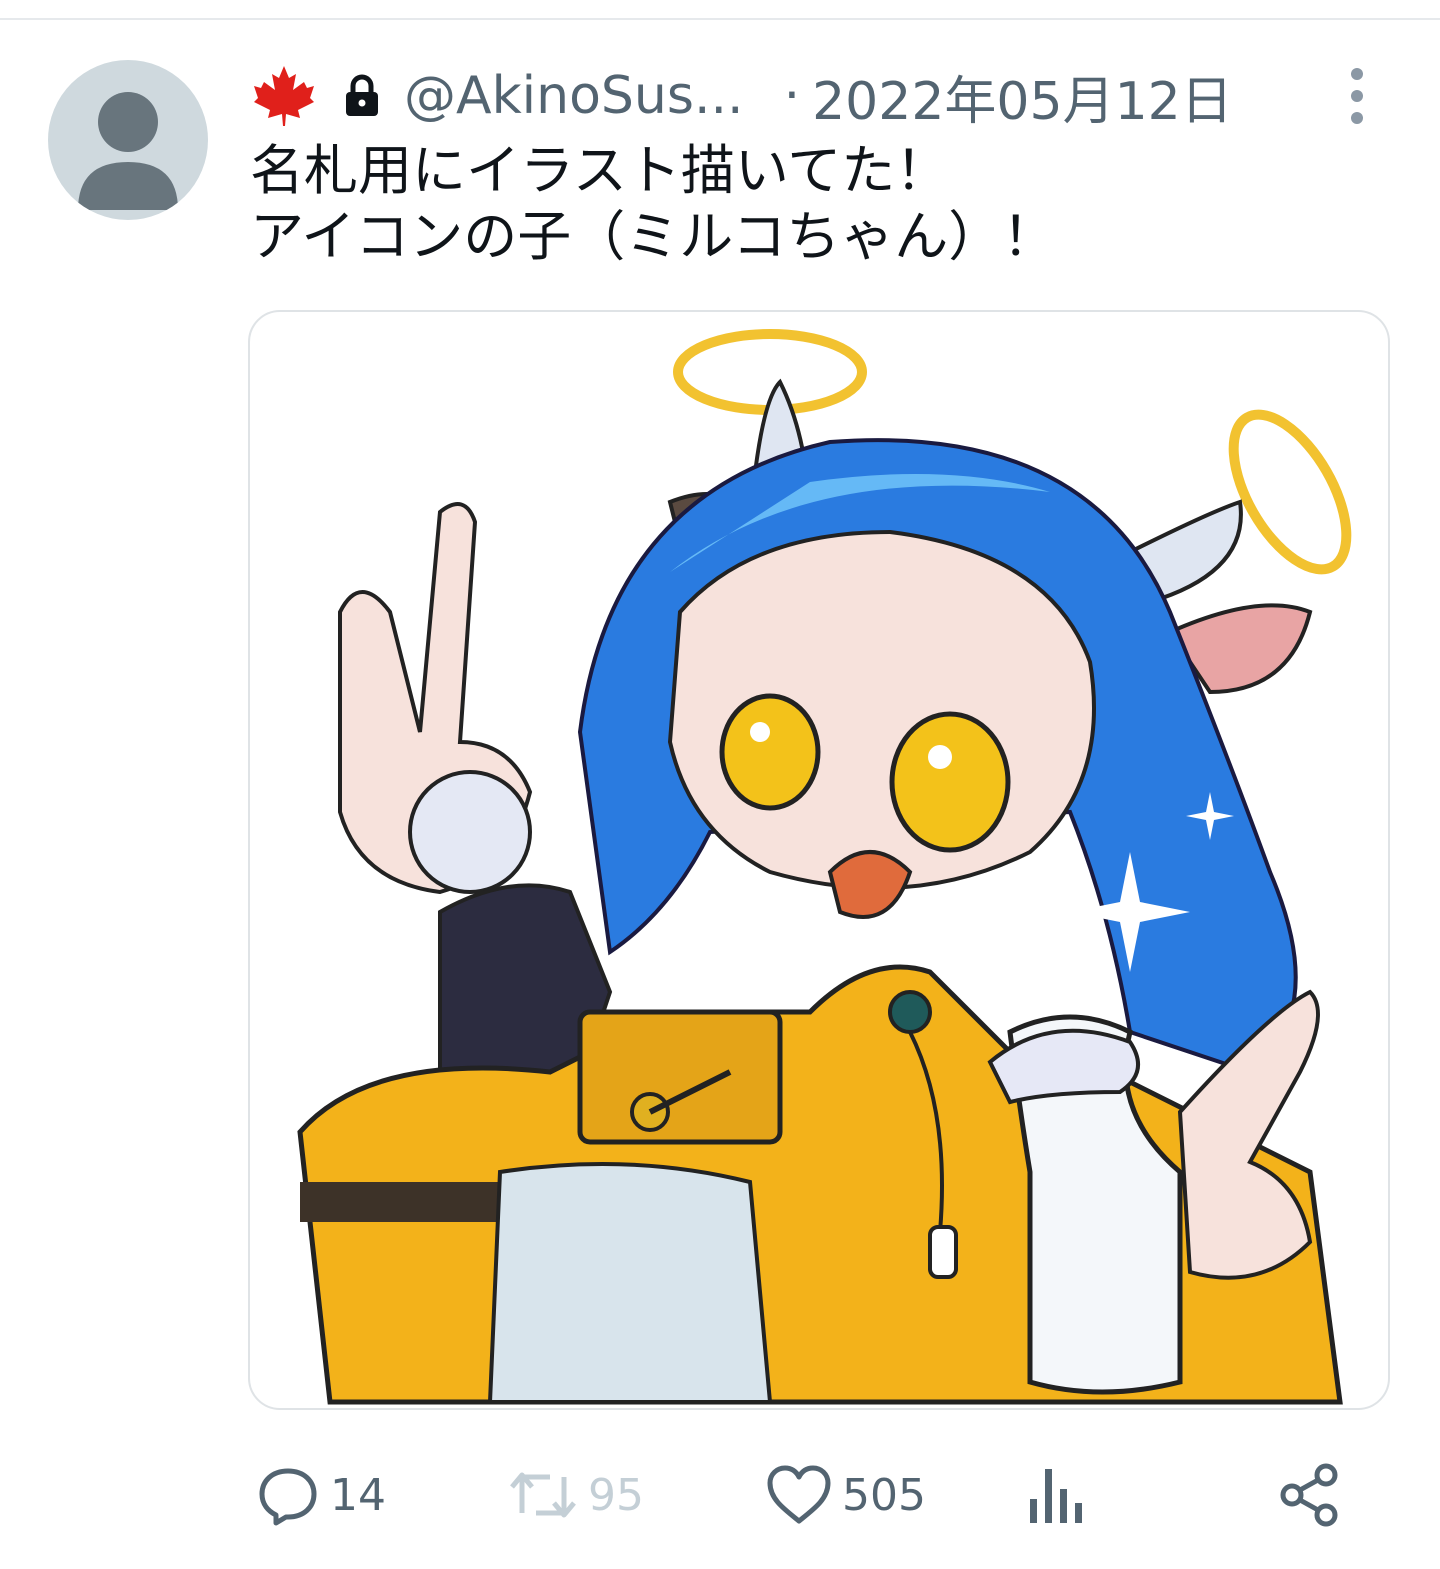 The image size is (1440, 1569). I want to click on share-button, so click(1315, 1495).